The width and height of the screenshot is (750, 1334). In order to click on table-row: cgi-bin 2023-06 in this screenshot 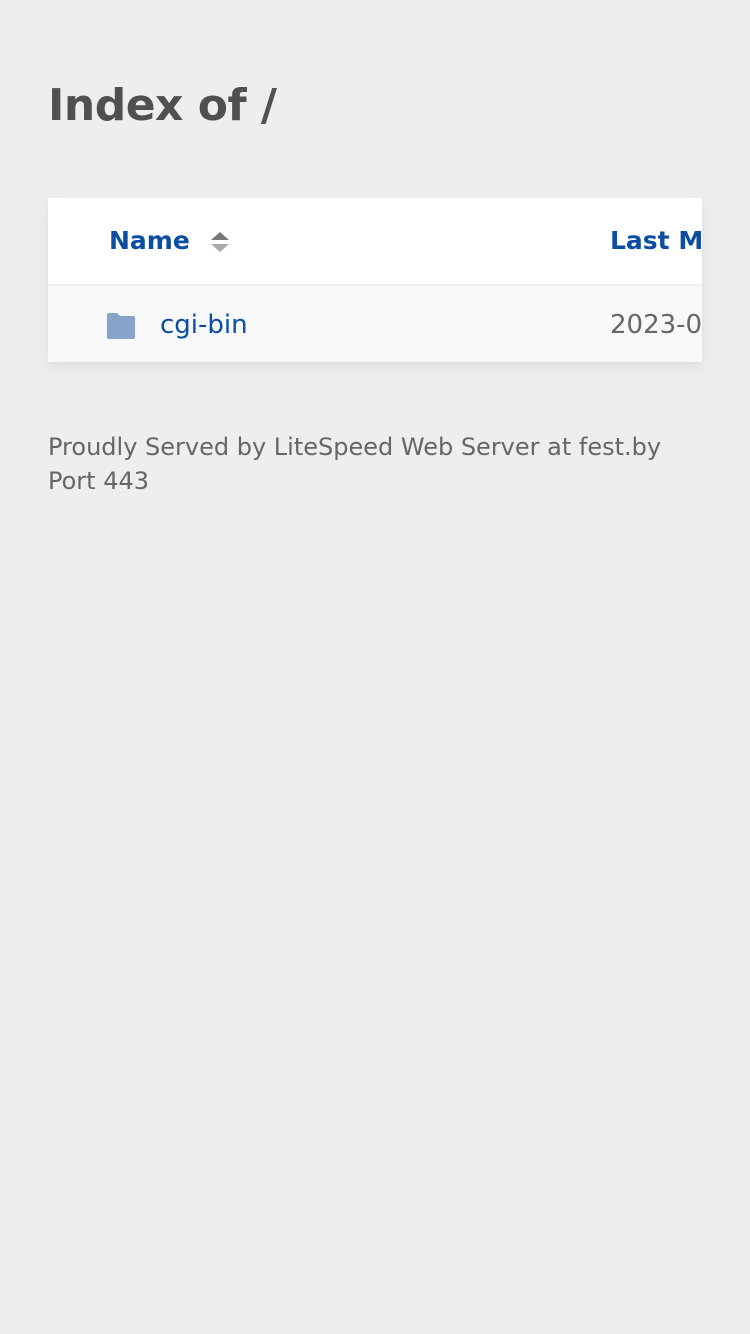, I will do `click(375, 324)`.